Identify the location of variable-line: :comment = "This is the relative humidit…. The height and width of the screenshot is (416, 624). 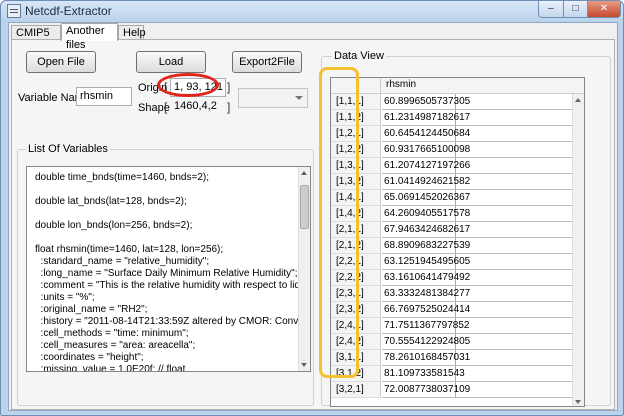
(173, 285).